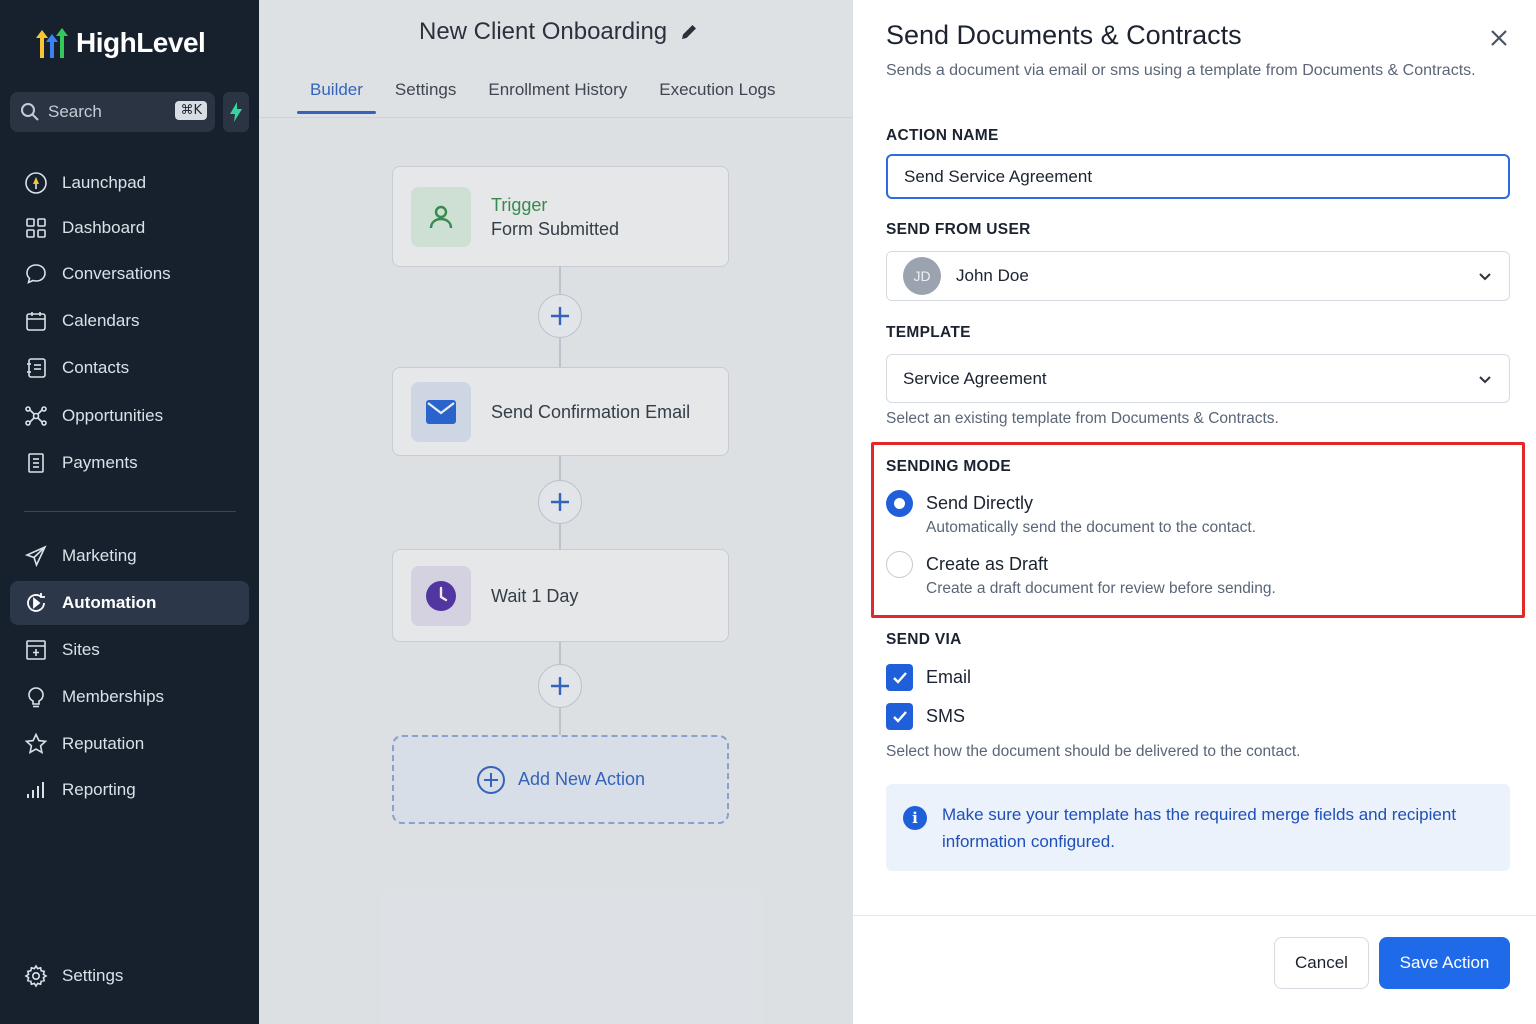  Describe the element at coordinates (1194, 915) in the screenshot. I see `footer-divider` at that location.